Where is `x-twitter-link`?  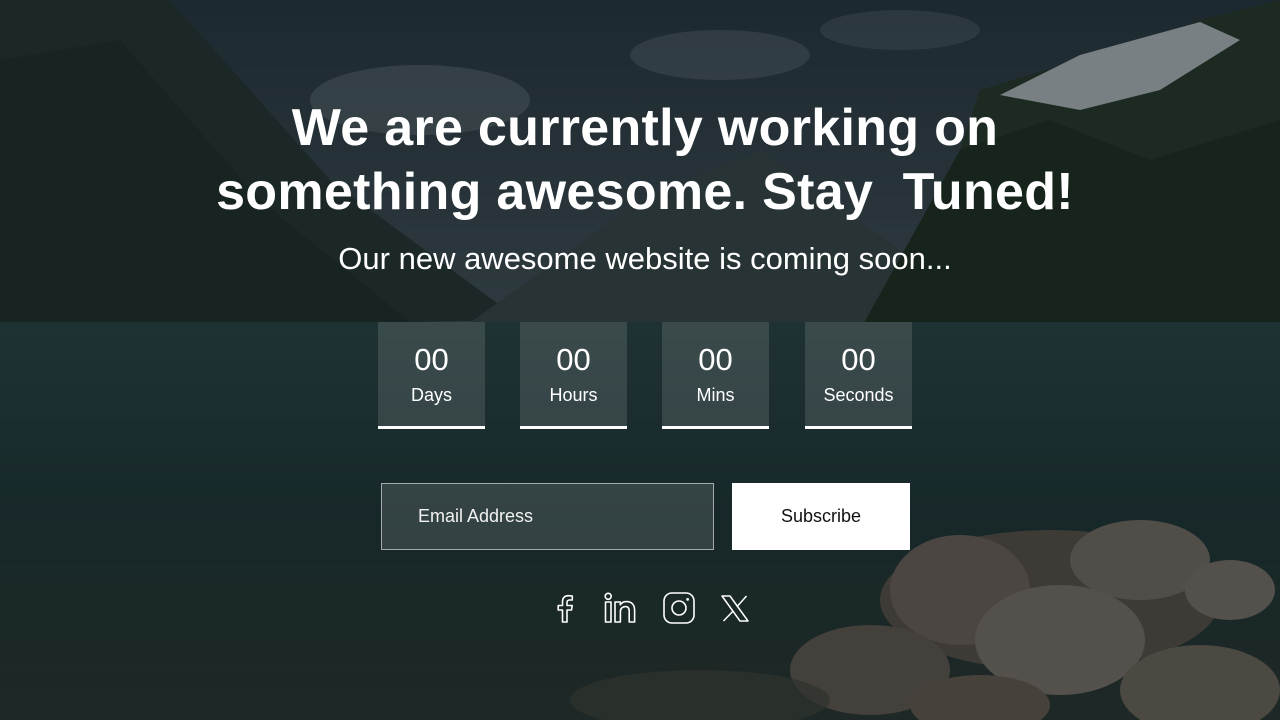
x-twitter-link is located at coordinates (735, 608).